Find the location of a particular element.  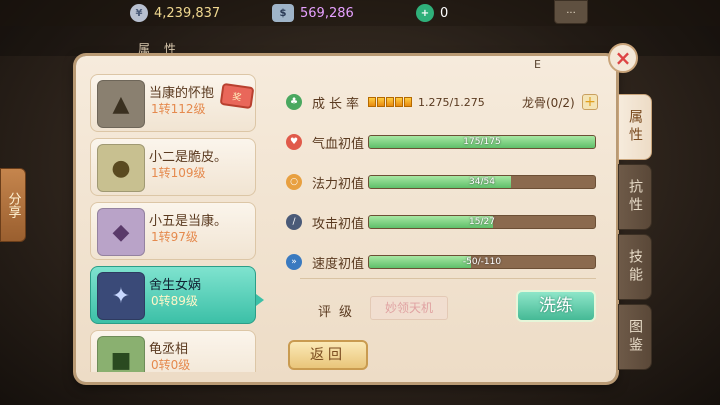

pet-level: 1转112级 is located at coordinates (178, 109).